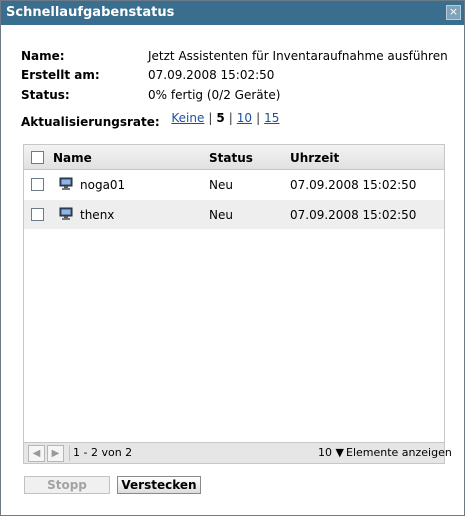 The height and width of the screenshot is (516, 465). I want to click on column-header-status: Status, so click(231, 158).